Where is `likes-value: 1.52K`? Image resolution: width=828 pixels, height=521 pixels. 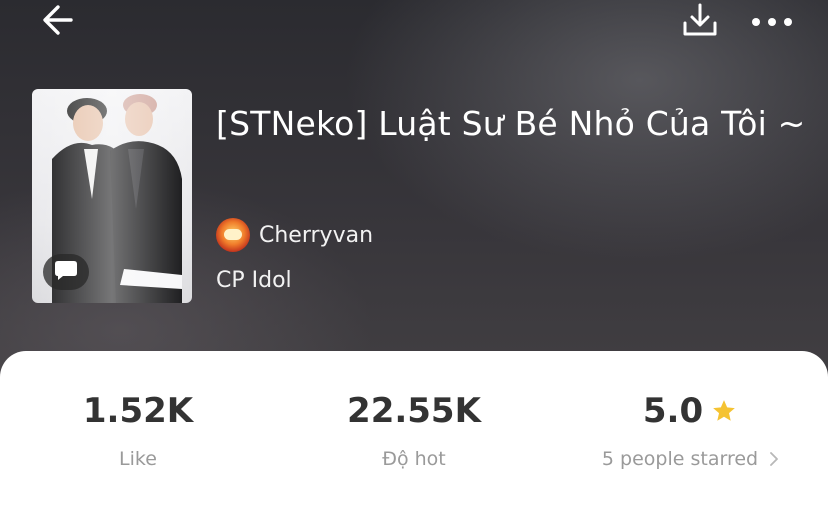
likes-value: 1.52K is located at coordinates (138, 411).